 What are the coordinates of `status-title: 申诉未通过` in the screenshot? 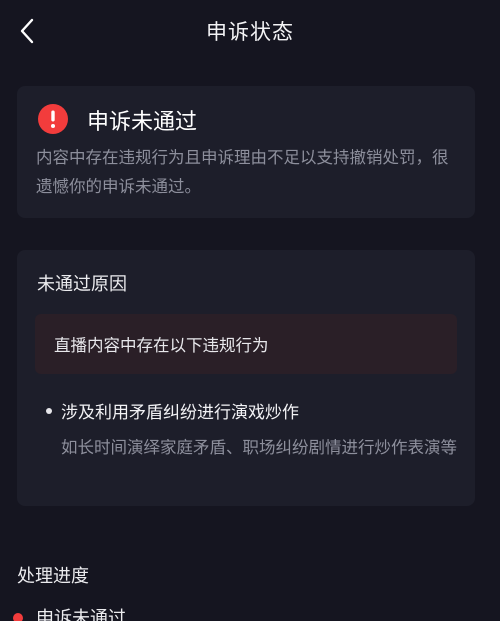 It's located at (142, 122).